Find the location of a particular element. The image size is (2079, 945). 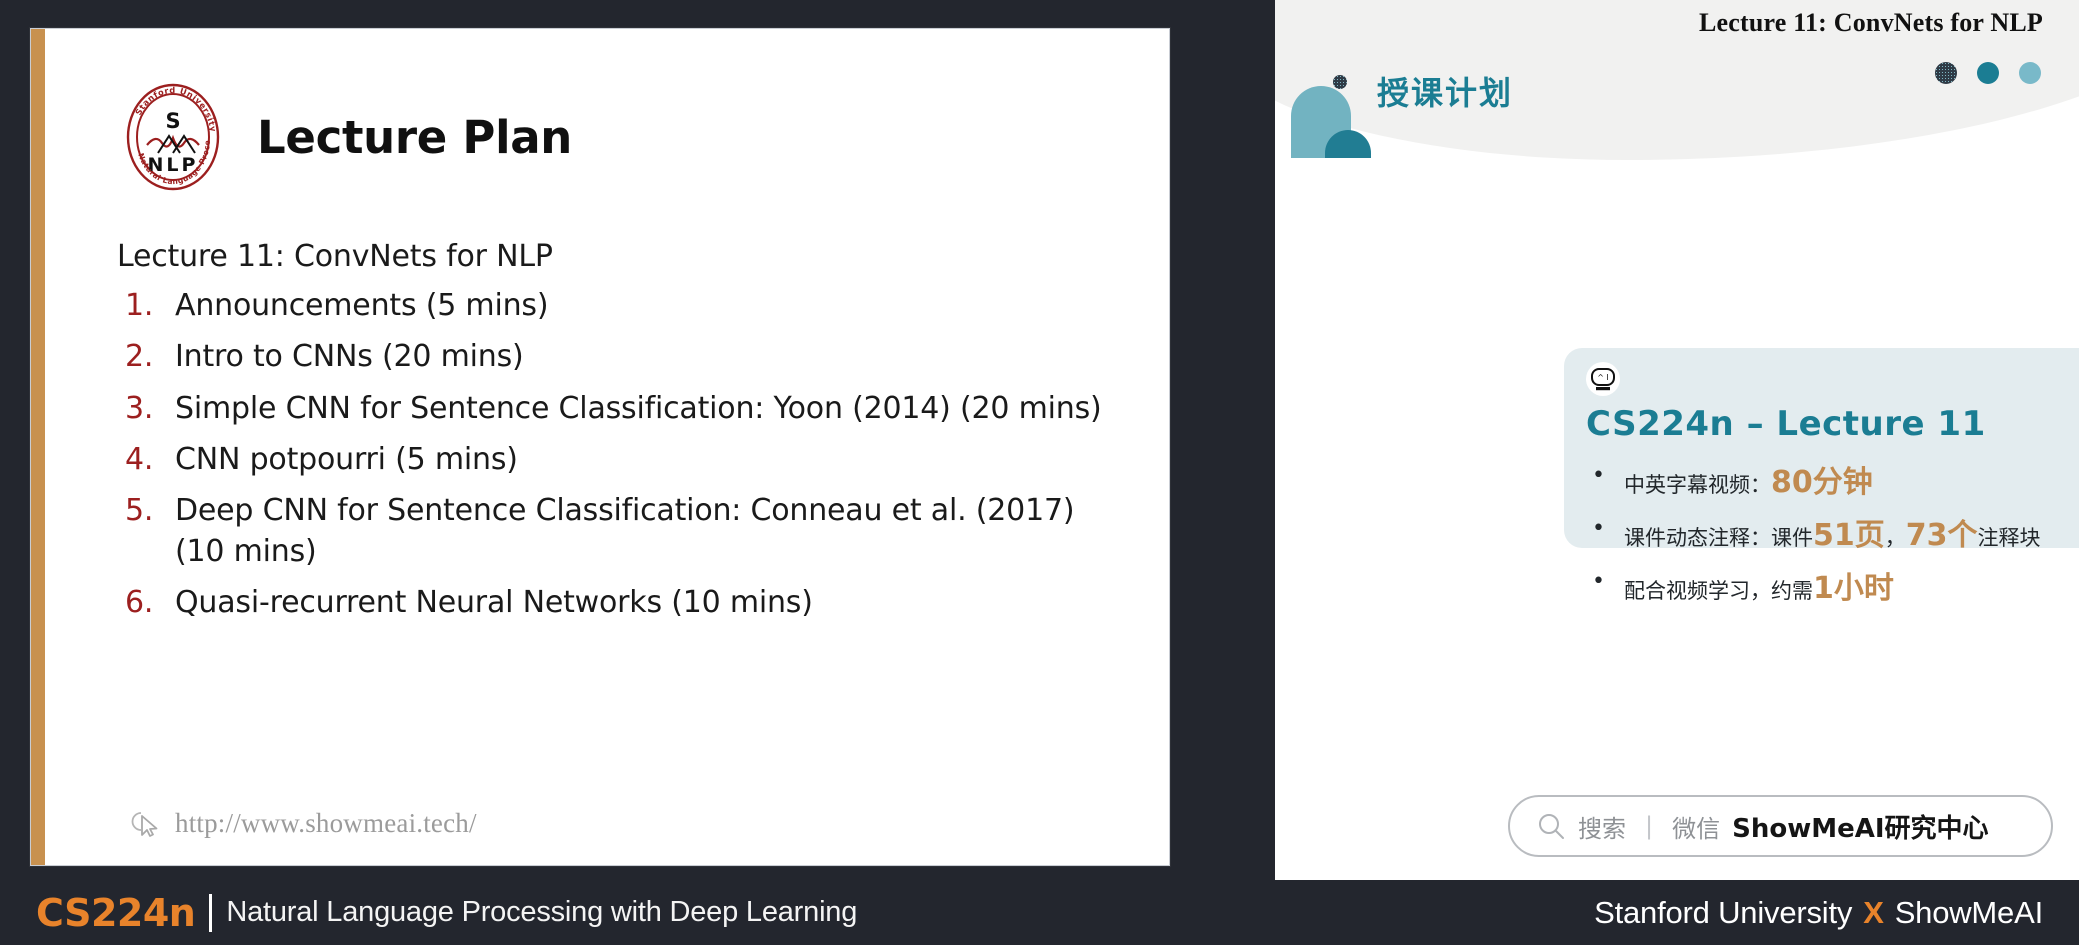

list-item: Announcements (5 mins) is located at coordinates (337, 306).